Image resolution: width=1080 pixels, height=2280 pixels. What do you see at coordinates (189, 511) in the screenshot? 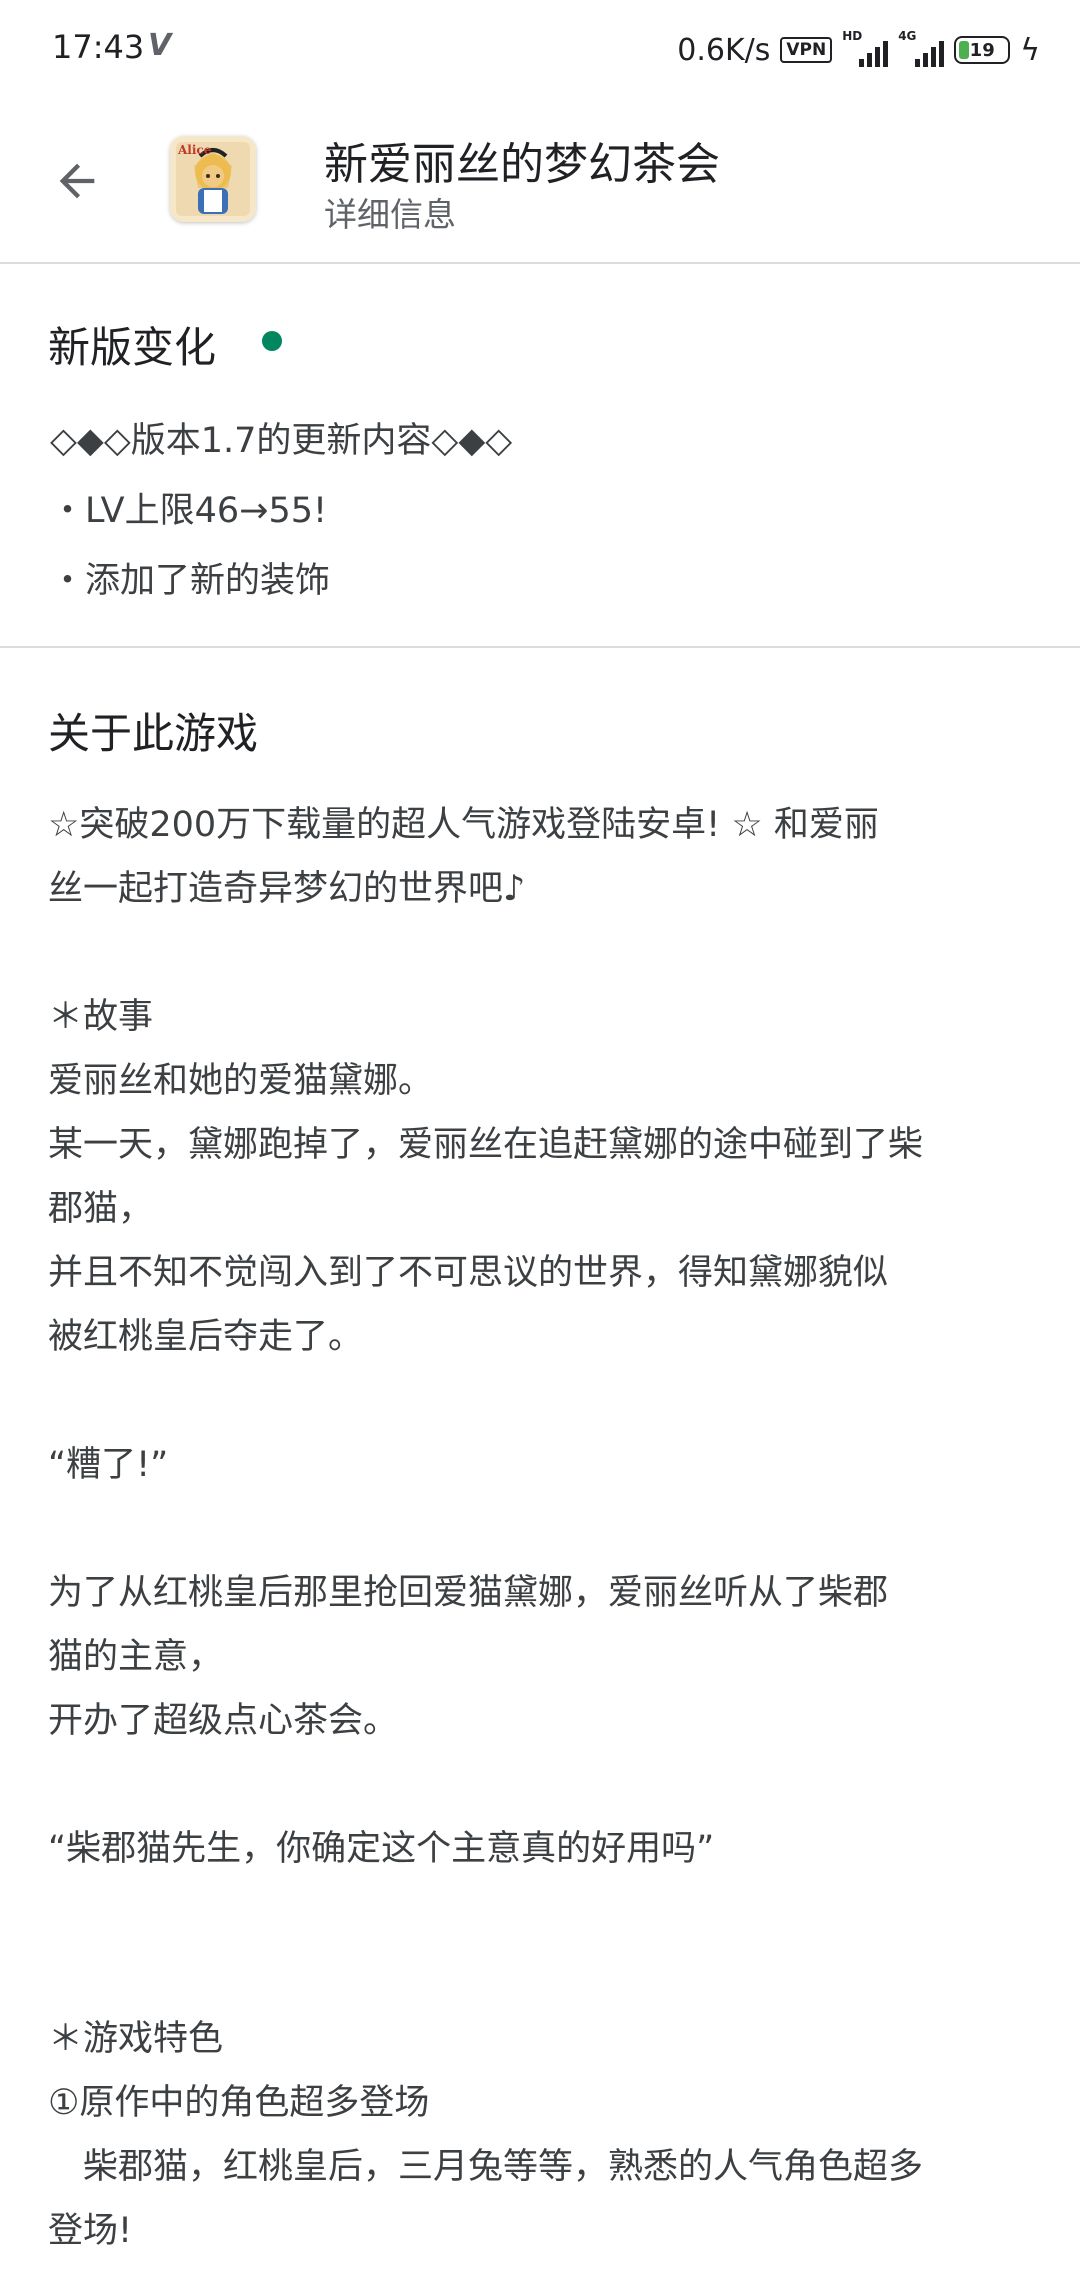
I see `change-line: ・LV上限46→55!` at bounding box center [189, 511].